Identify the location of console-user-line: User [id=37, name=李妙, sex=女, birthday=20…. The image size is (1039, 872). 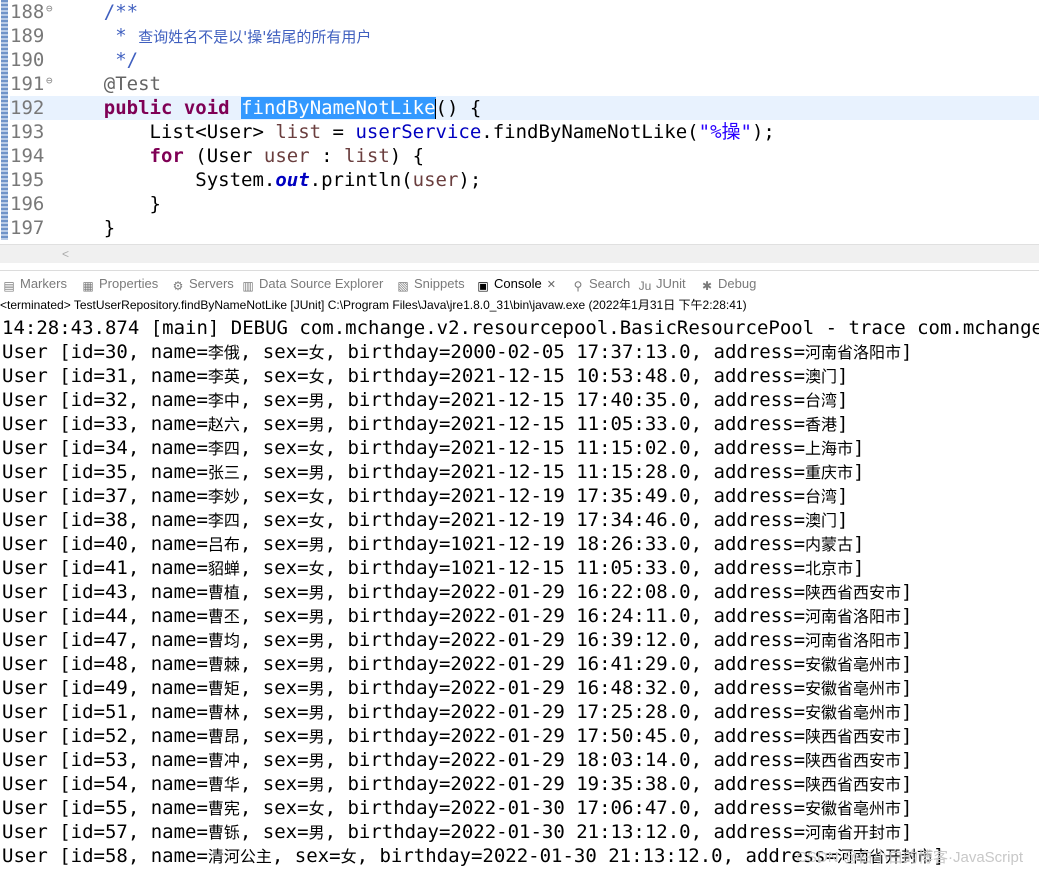
(425, 496).